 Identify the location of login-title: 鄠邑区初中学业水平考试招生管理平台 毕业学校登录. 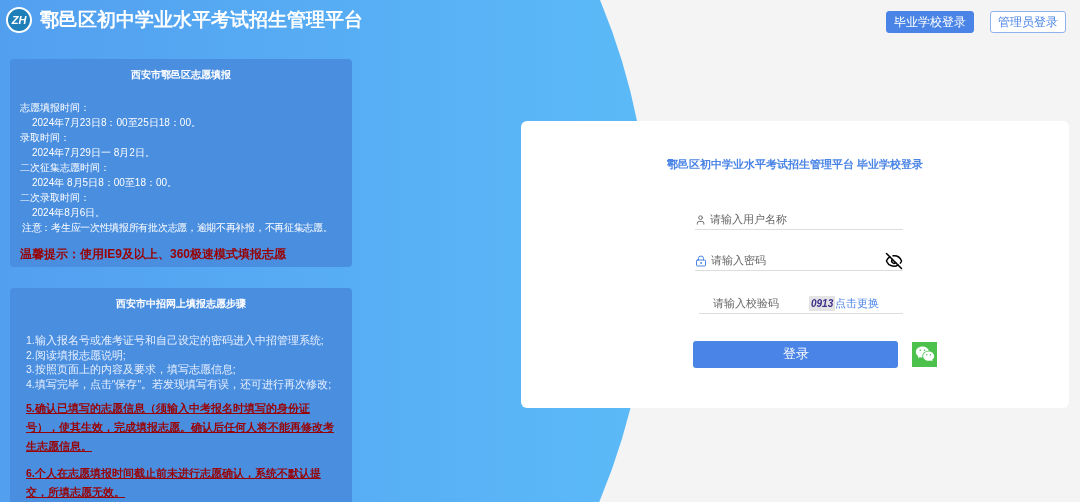
(795, 164).